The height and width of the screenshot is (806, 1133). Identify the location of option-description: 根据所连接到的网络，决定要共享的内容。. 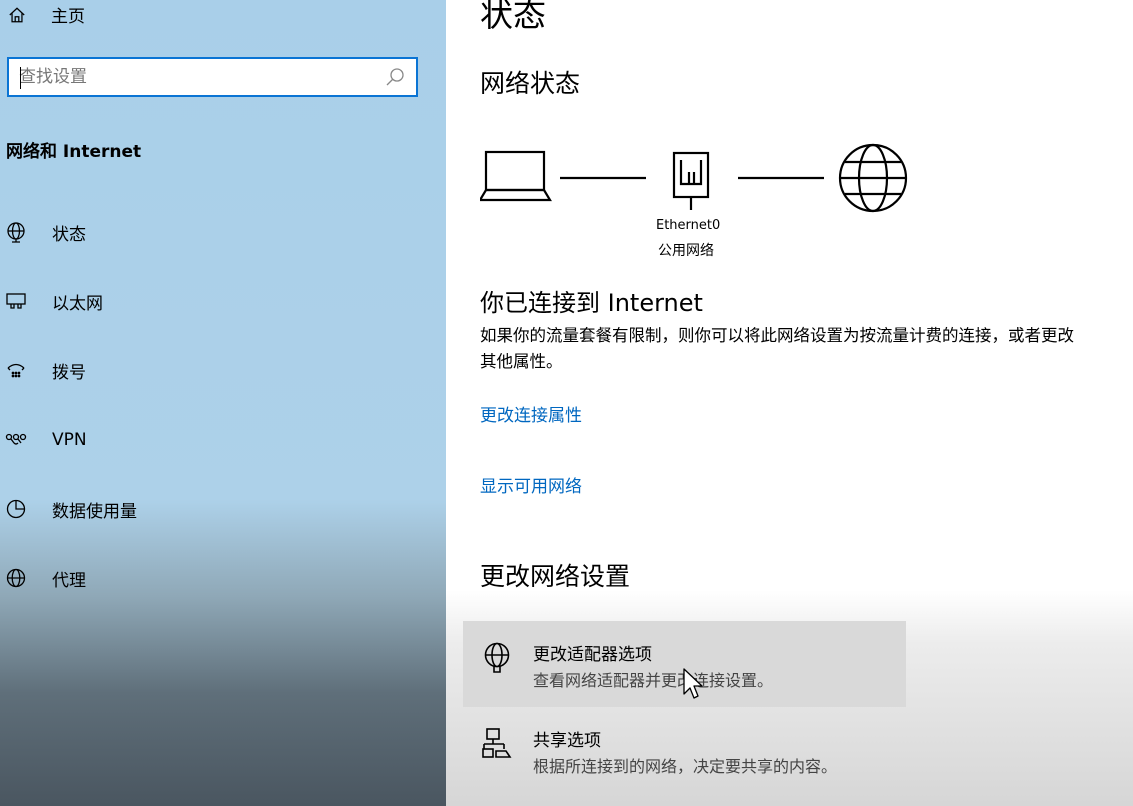
(685, 766).